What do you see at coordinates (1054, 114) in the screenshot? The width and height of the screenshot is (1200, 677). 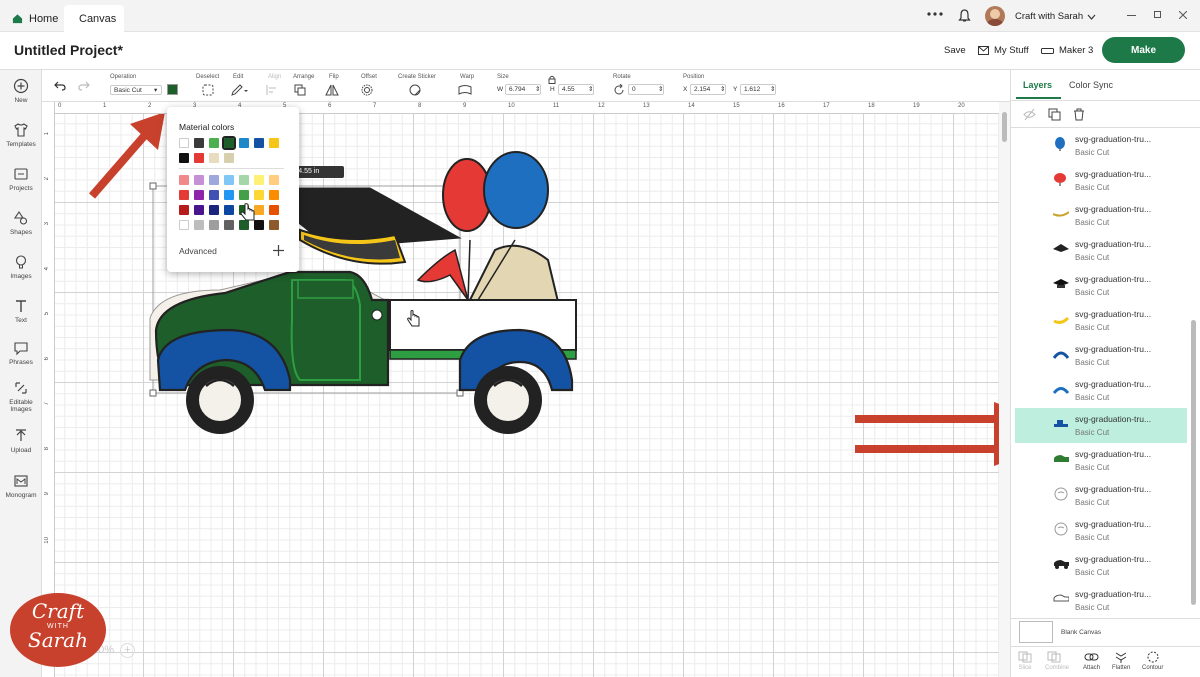 I see `duplicate-icon` at bounding box center [1054, 114].